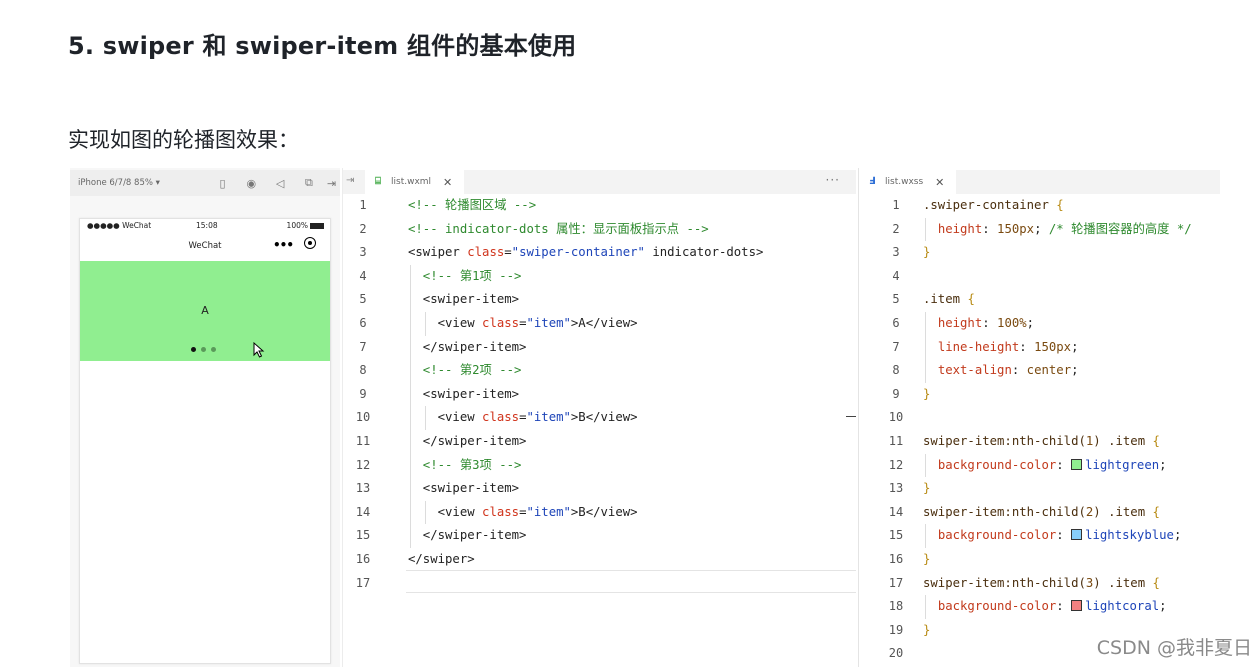 This screenshot has height=667, width=1258. Describe the element at coordinates (331, 183) in the screenshot. I see `split-icon: ⇥` at that location.